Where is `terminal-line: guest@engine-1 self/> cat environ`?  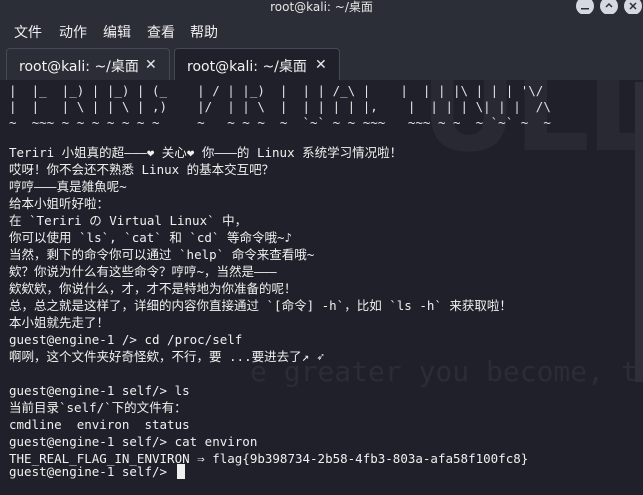 terminal-line: guest@engine-1 self/> cat environ is located at coordinates (133, 441).